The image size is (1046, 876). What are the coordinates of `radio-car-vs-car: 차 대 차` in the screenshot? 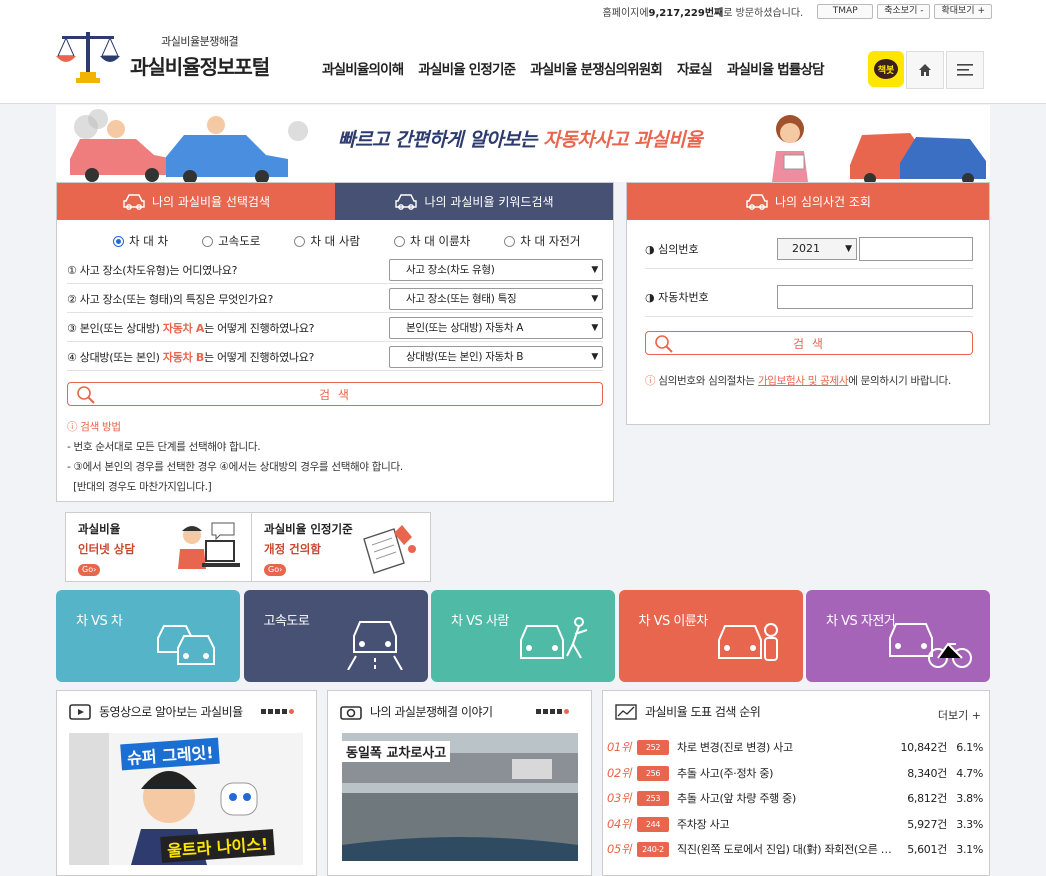 It's located at (140, 241).